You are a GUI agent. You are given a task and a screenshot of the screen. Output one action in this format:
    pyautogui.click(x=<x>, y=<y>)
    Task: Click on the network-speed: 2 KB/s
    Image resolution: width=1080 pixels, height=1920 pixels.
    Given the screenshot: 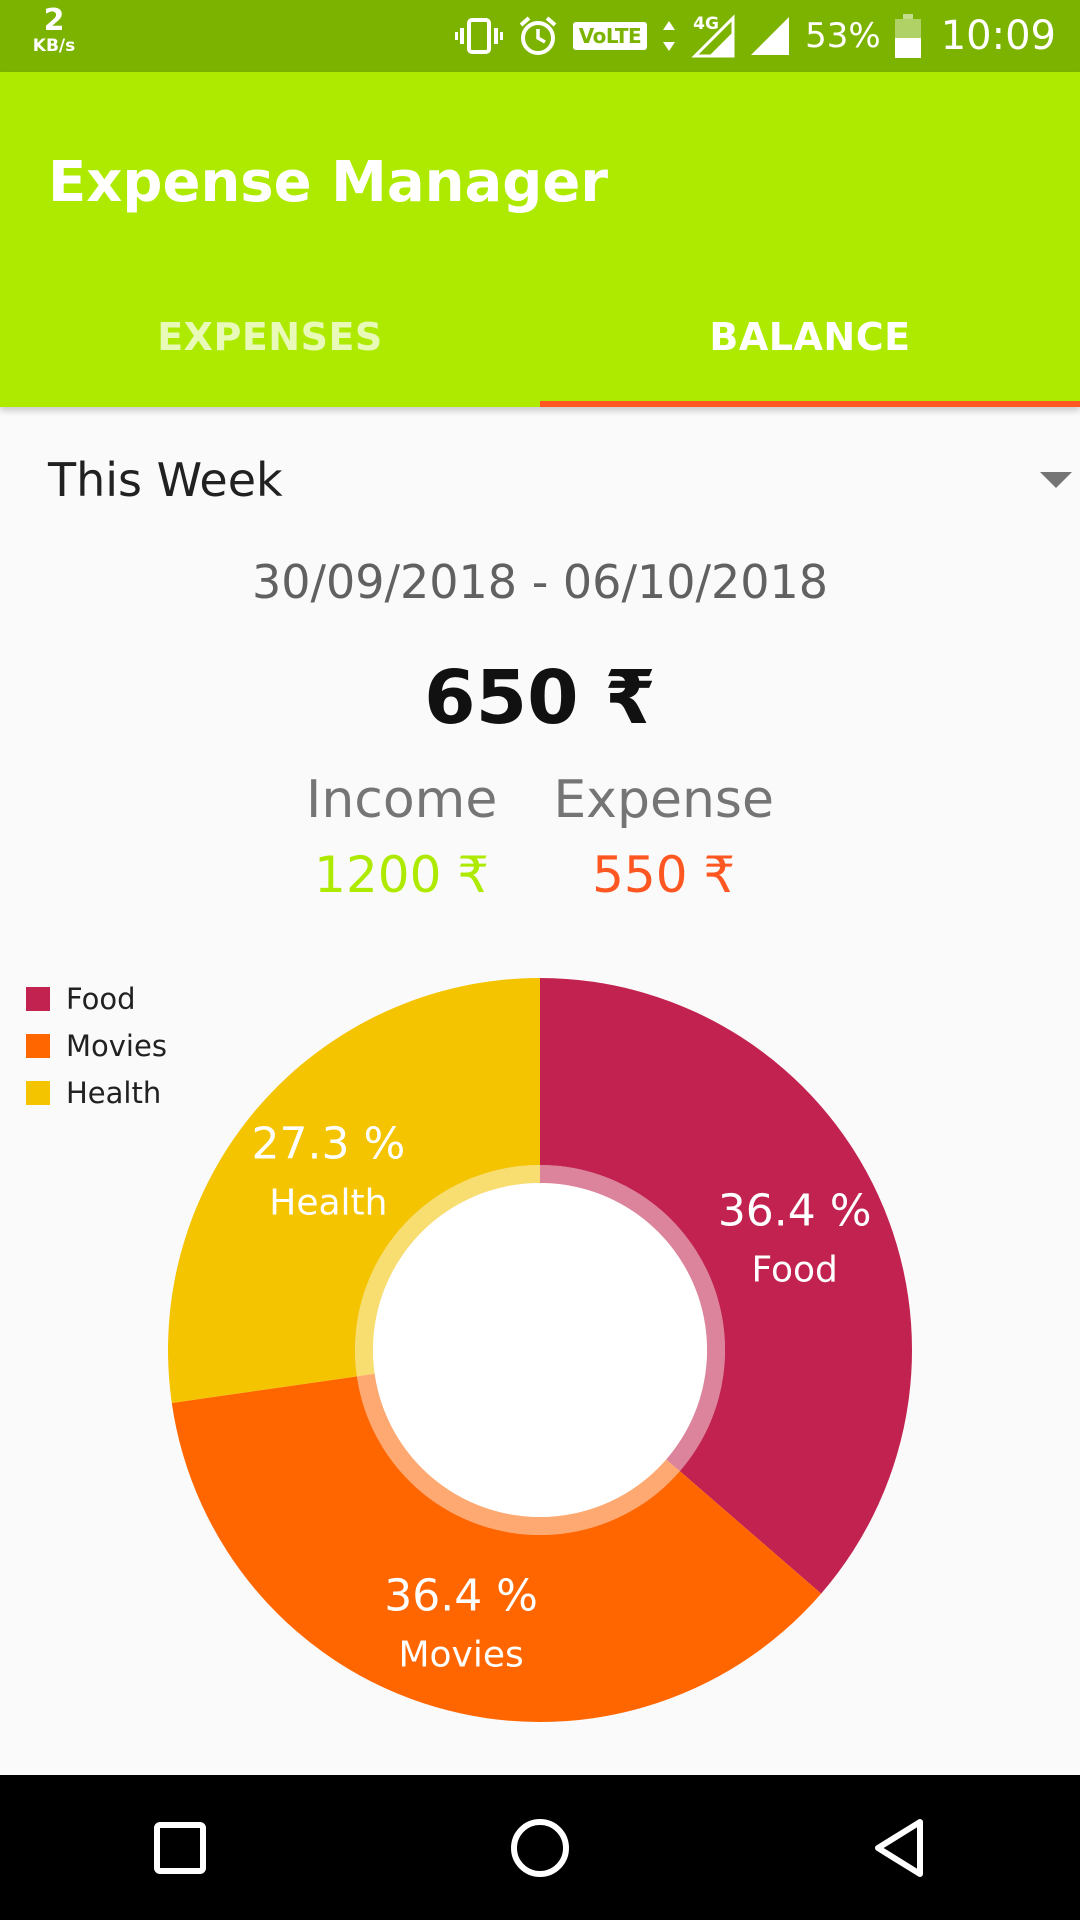 What is the action you would take?
    pyautogui.click(x=54, y=30)
    